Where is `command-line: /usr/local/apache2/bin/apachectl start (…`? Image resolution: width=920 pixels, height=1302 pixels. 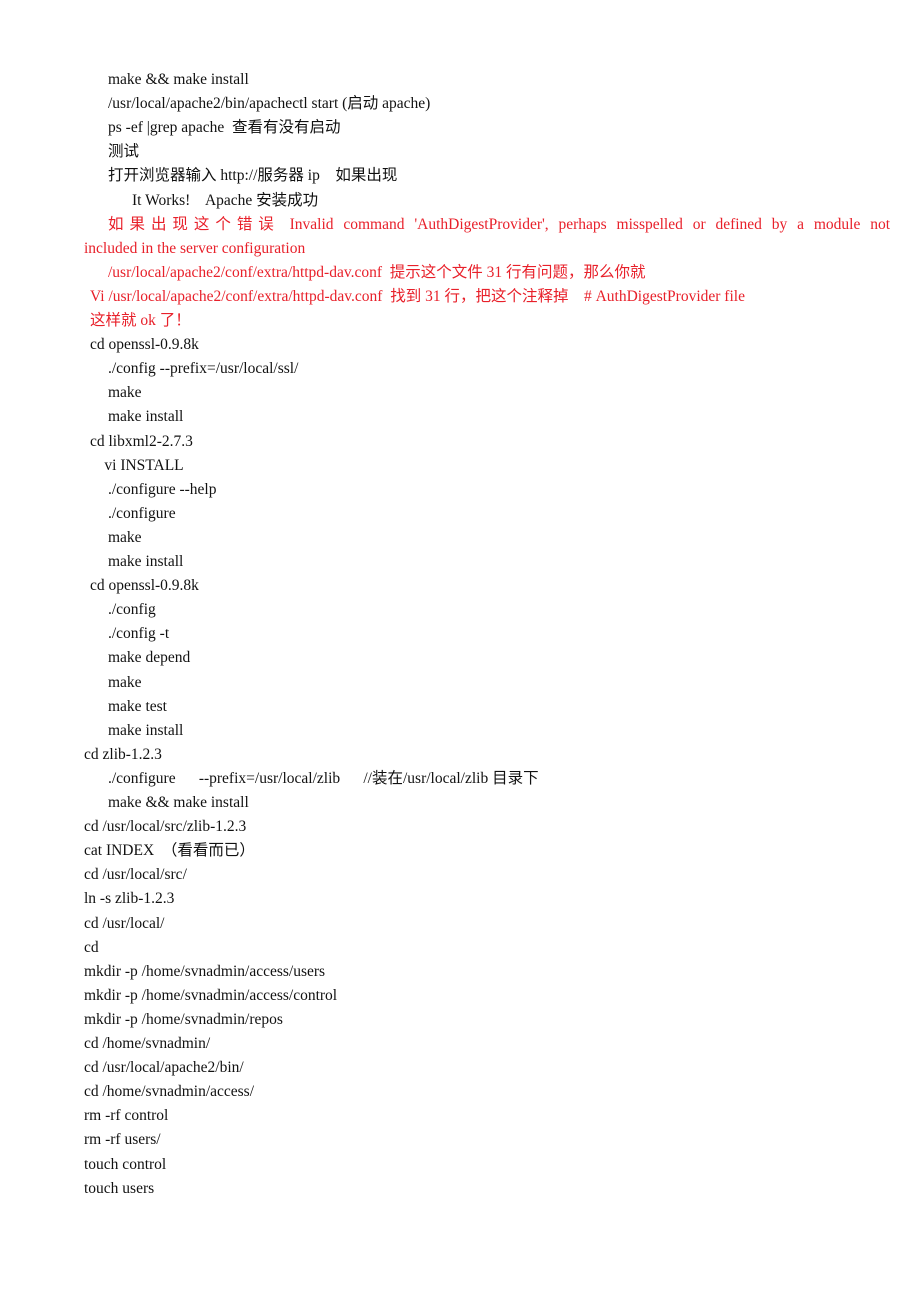
command-line: /usr/local/apache2/bin/apachectl start (… is located at coordinates (269, 104).